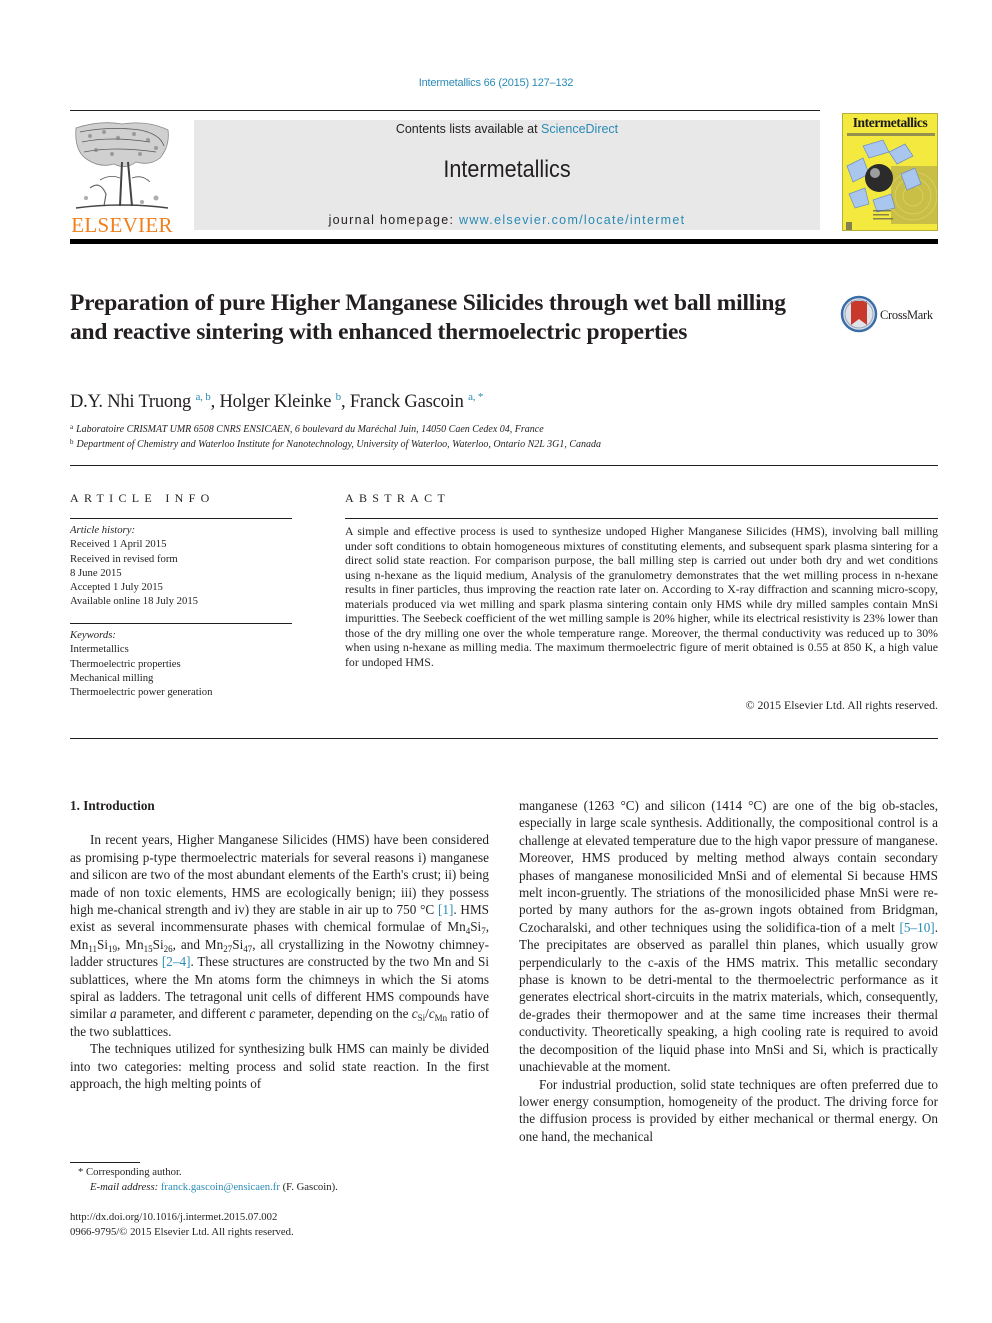  Describe the element at coordinates (906, 315) in the screenshot. I see `crossmark-label: CrossMark` at that location.